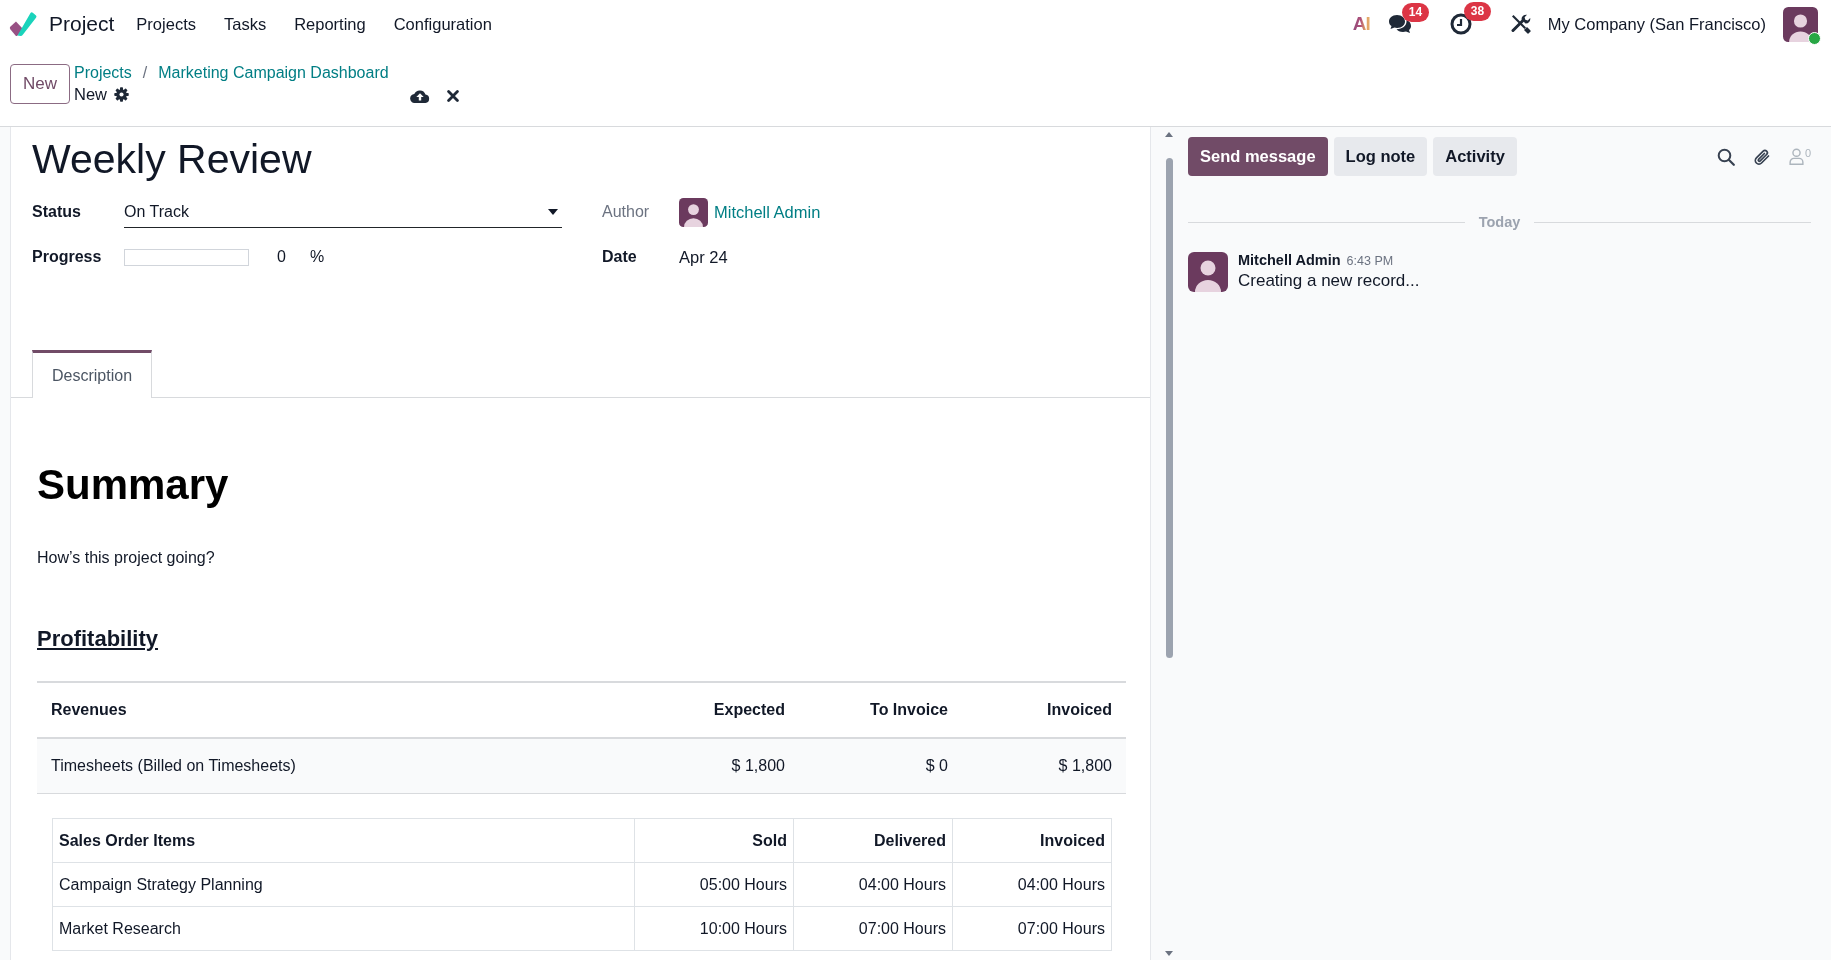  What do you see at coordinates (122, 94) in the screenshot?
I see `gear-icon` at bounding box center [122, 94].